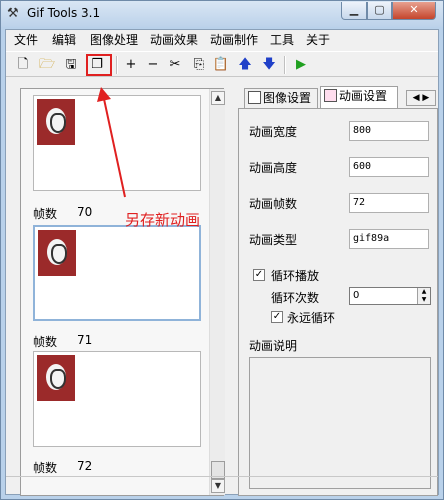 The height and width of the screenshot is (501, 444). Describe the element at coordinates (153, 65) in the screenshot. I see `remove-frame-icon: −` at that location.